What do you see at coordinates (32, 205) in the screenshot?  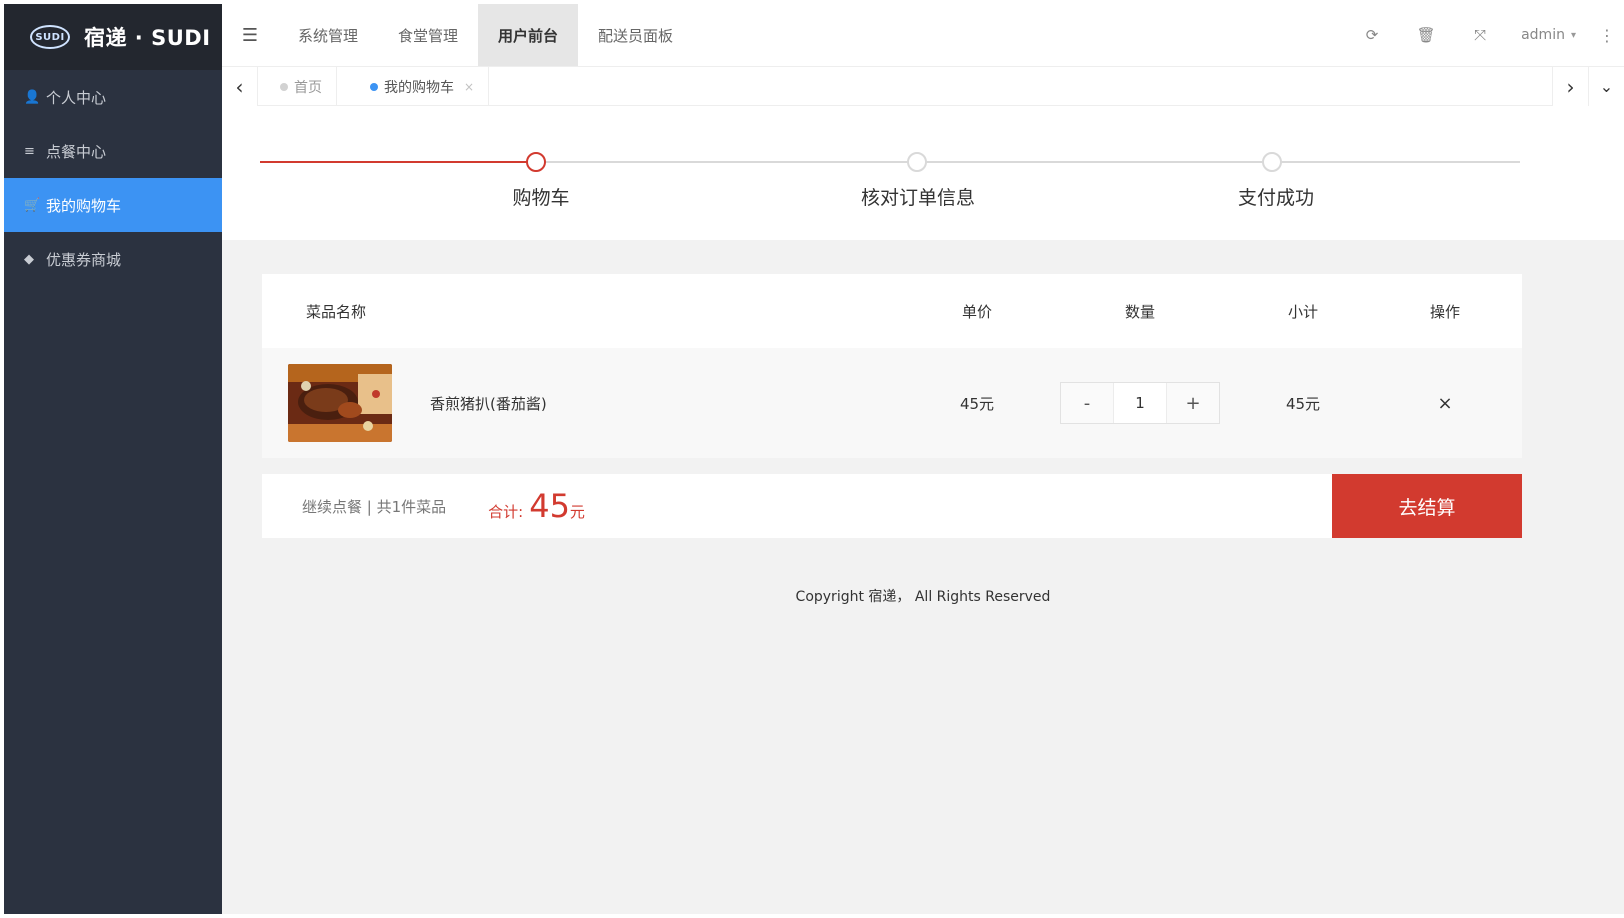 I see `cart-icon: 🛒` at bounding box center [32, 205].